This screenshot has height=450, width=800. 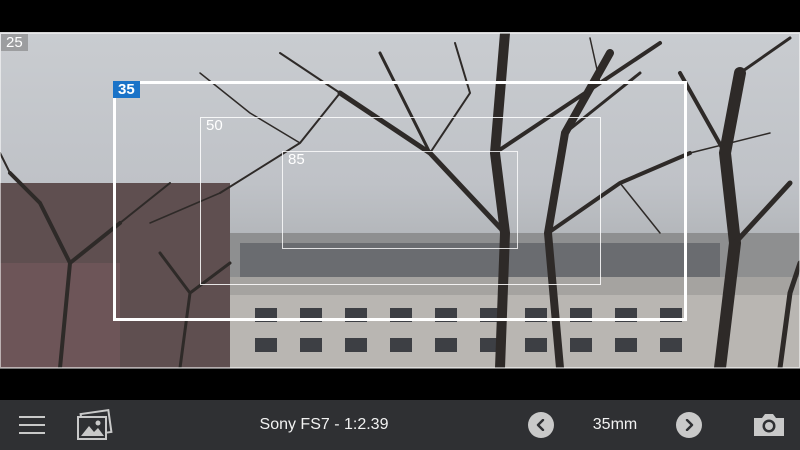 What do you see at coordinates (324, 425) in the screenshot?
I see `camera-format-label: Sony FS7 - 1:2.39` at bounding box center [324, 425].